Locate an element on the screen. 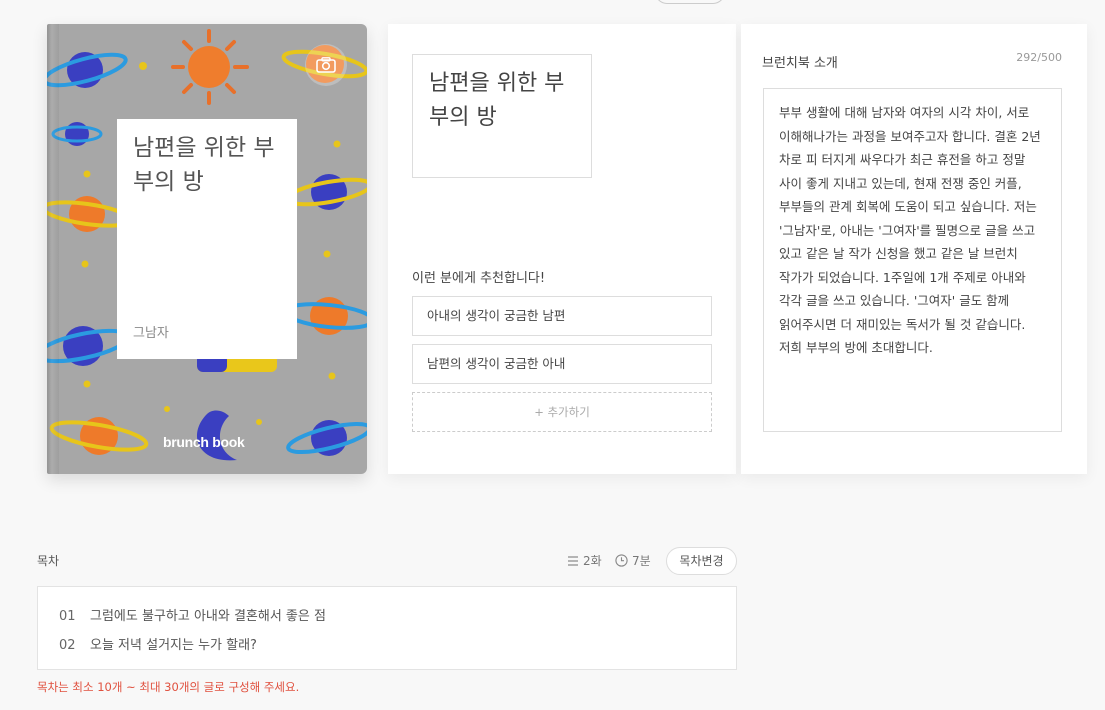  toc-item-title: 오늘 저녁 설거지는 누가 할래? is located at coordinates (173, 645).